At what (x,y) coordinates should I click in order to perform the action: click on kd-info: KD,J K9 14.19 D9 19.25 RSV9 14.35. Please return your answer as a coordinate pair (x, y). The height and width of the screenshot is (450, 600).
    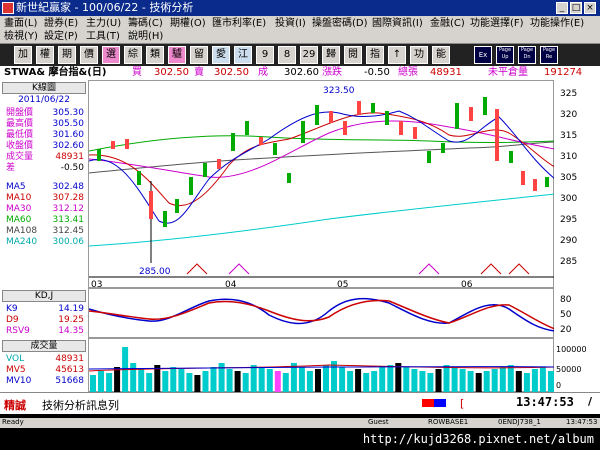
    Looking at the image, I should click on (44, 313).